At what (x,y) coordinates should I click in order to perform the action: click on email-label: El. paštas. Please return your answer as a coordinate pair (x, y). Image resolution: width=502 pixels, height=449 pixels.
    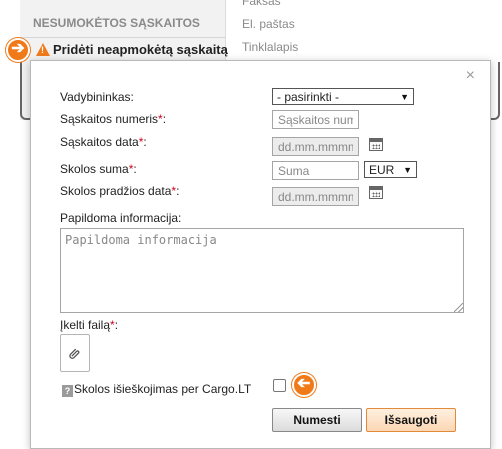
    Looking at the image, I should click on (268, 24).